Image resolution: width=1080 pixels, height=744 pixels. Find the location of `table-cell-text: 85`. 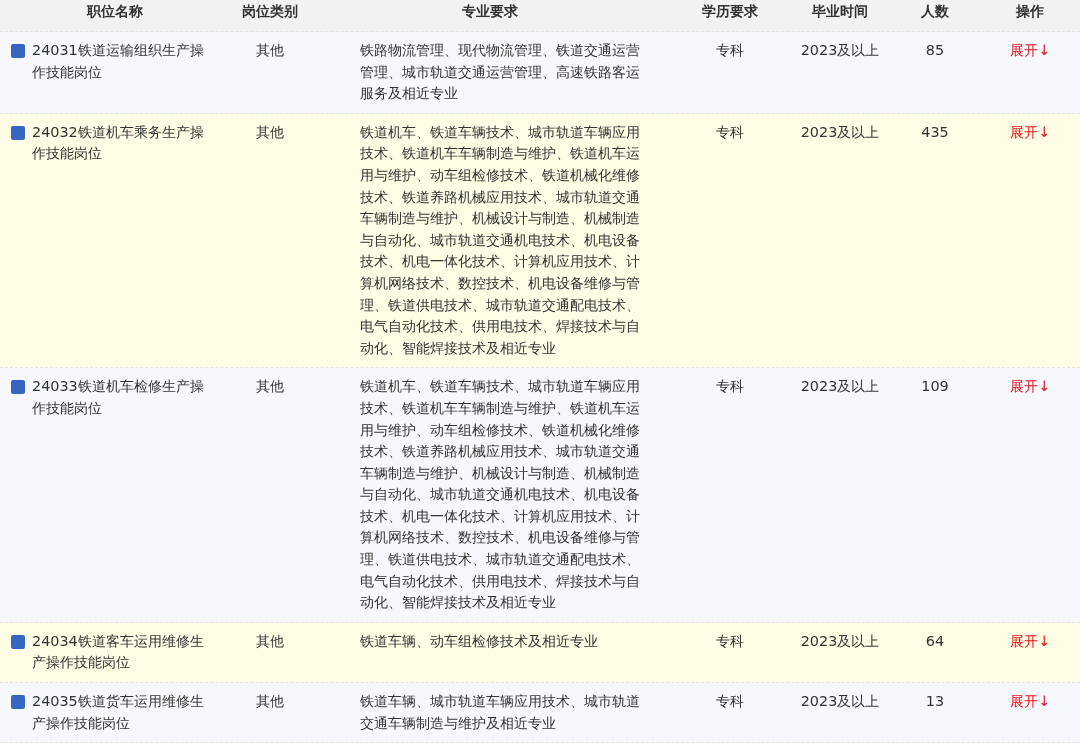

table-cell-text: 85 is located at coordinates (935, 50).